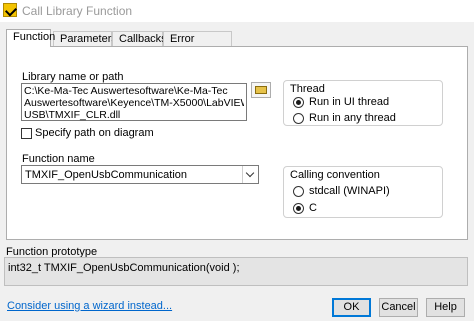 This screenshot has height=321, width=474. What do you see at coordinates (106, 175) in the screenshot?
I see `function-name-value: TMXIF_OpenUsbCommunication` at bounding box center [106, 175].